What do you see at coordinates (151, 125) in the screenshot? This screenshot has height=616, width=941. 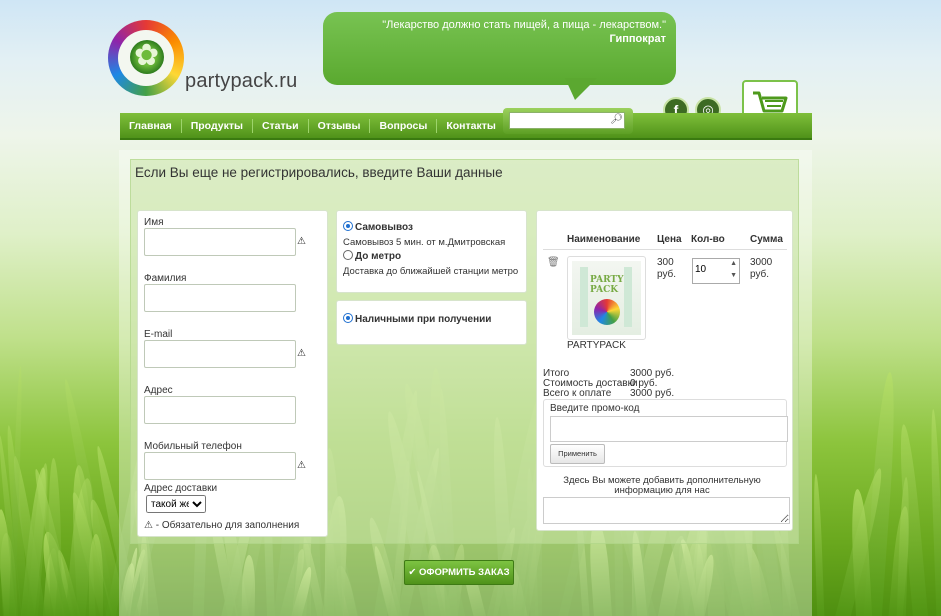 I see `nav-item-home: Главная` at bounding box center [151, 125].